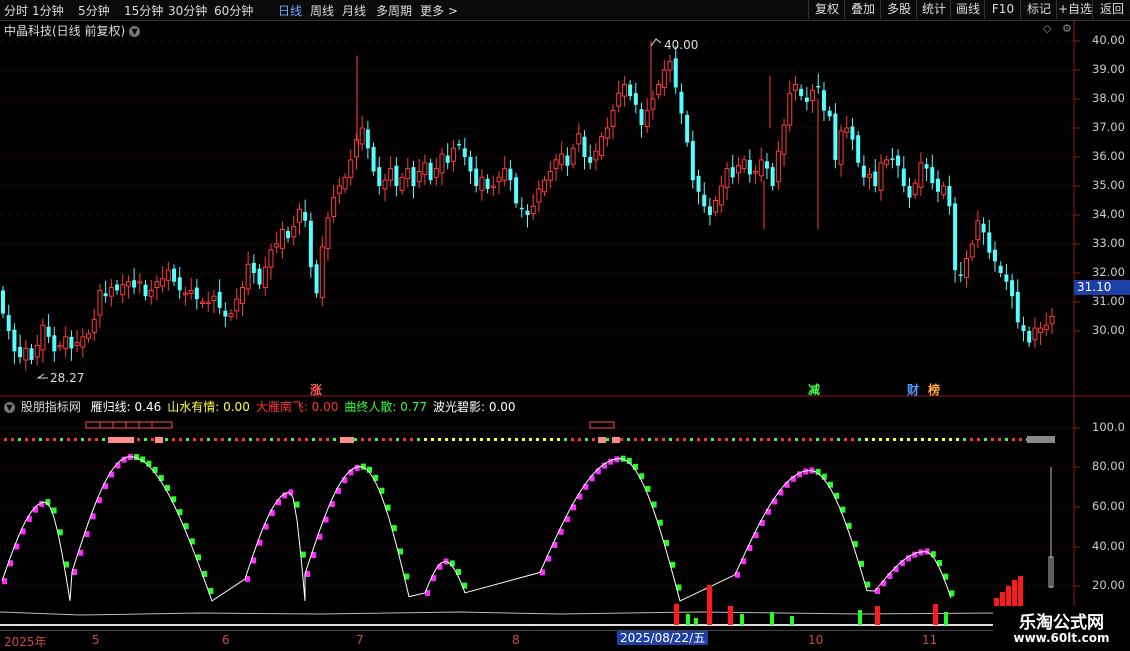  What do you see at coordinates (187, 10) in the screenshot?
I see `period-tab: 30分钟` at bounding box center [187, 10].